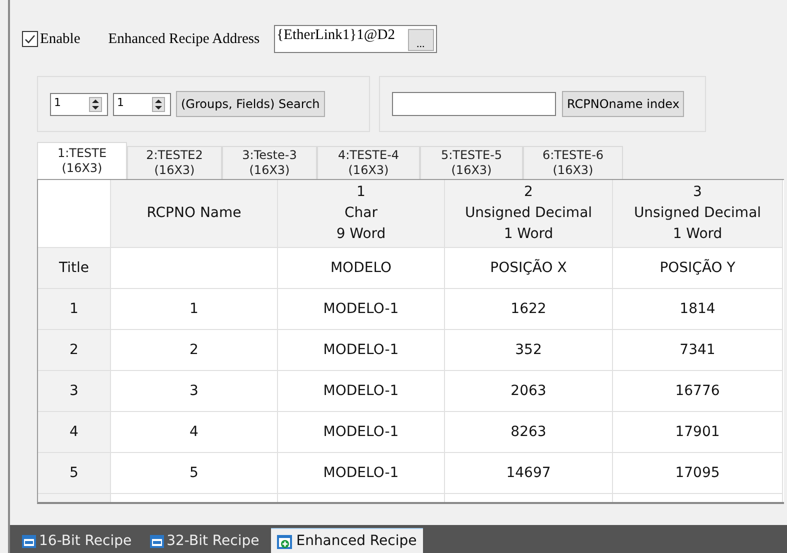 The image size is (787, 553). Describe the element at coordinates (184, 39) in the screenshot. I see `address-label: Enhanced Recipe Address` at that location.